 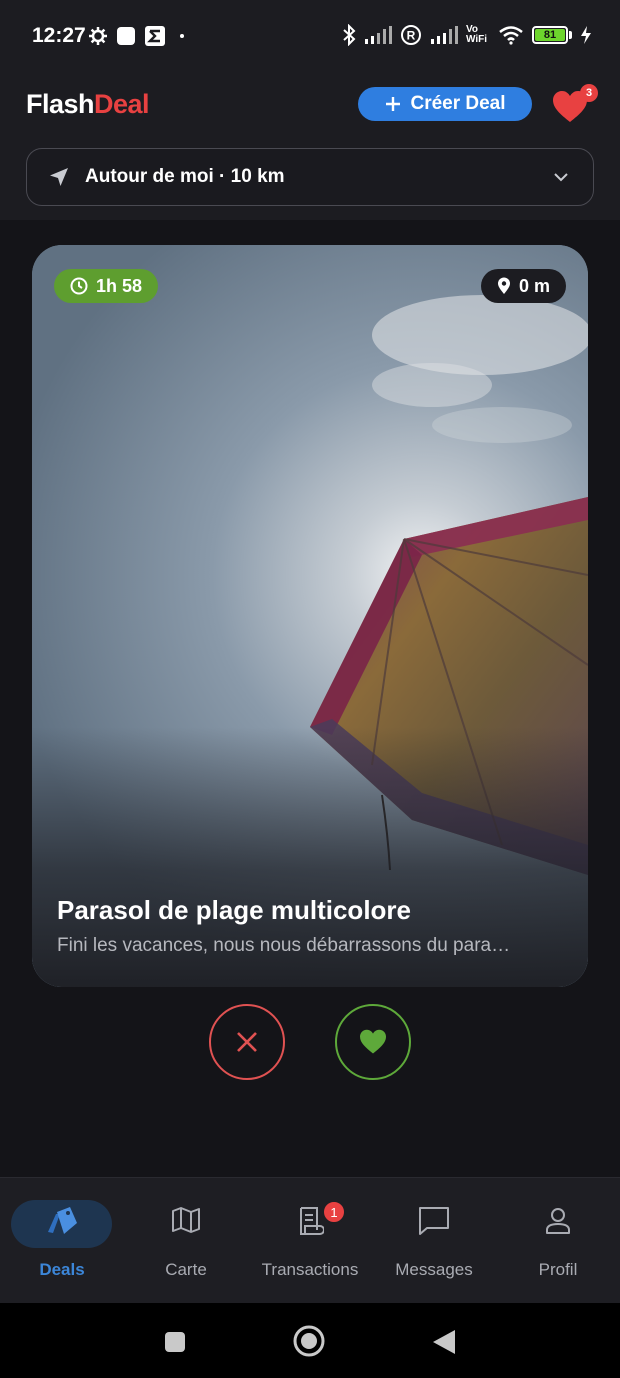 What do you see at coordinates (444, 1342) in the screenshot?
I see `back-button` at bounding box center [444, 1342].